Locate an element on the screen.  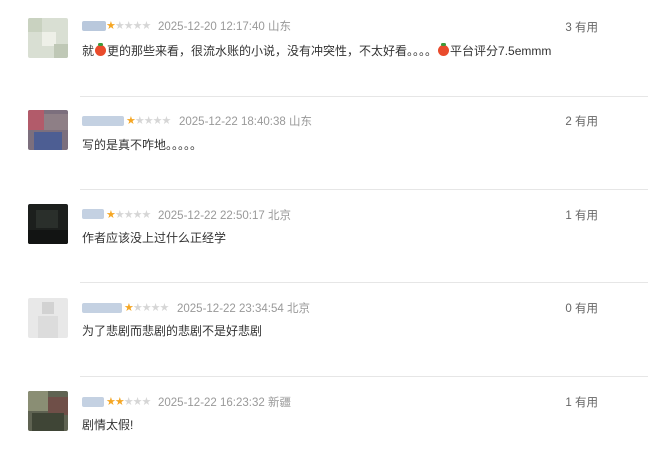
comment-text: 作者应该没上过什么正经学 is located at coordinates (154, 238).